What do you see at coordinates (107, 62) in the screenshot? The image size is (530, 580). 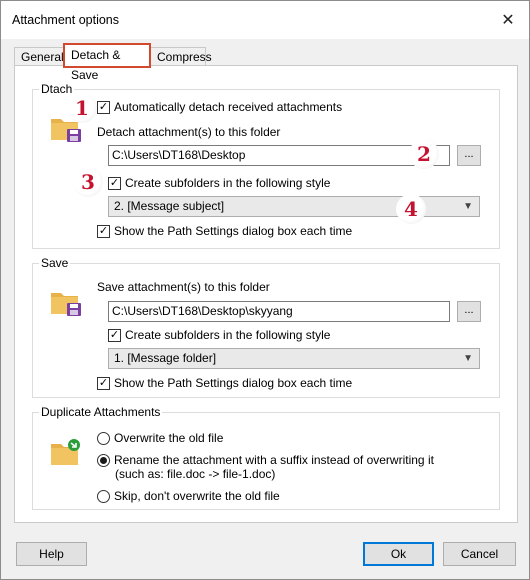 I see `tab-detach-save: Detach & Save` at bounding box center [107, 62].